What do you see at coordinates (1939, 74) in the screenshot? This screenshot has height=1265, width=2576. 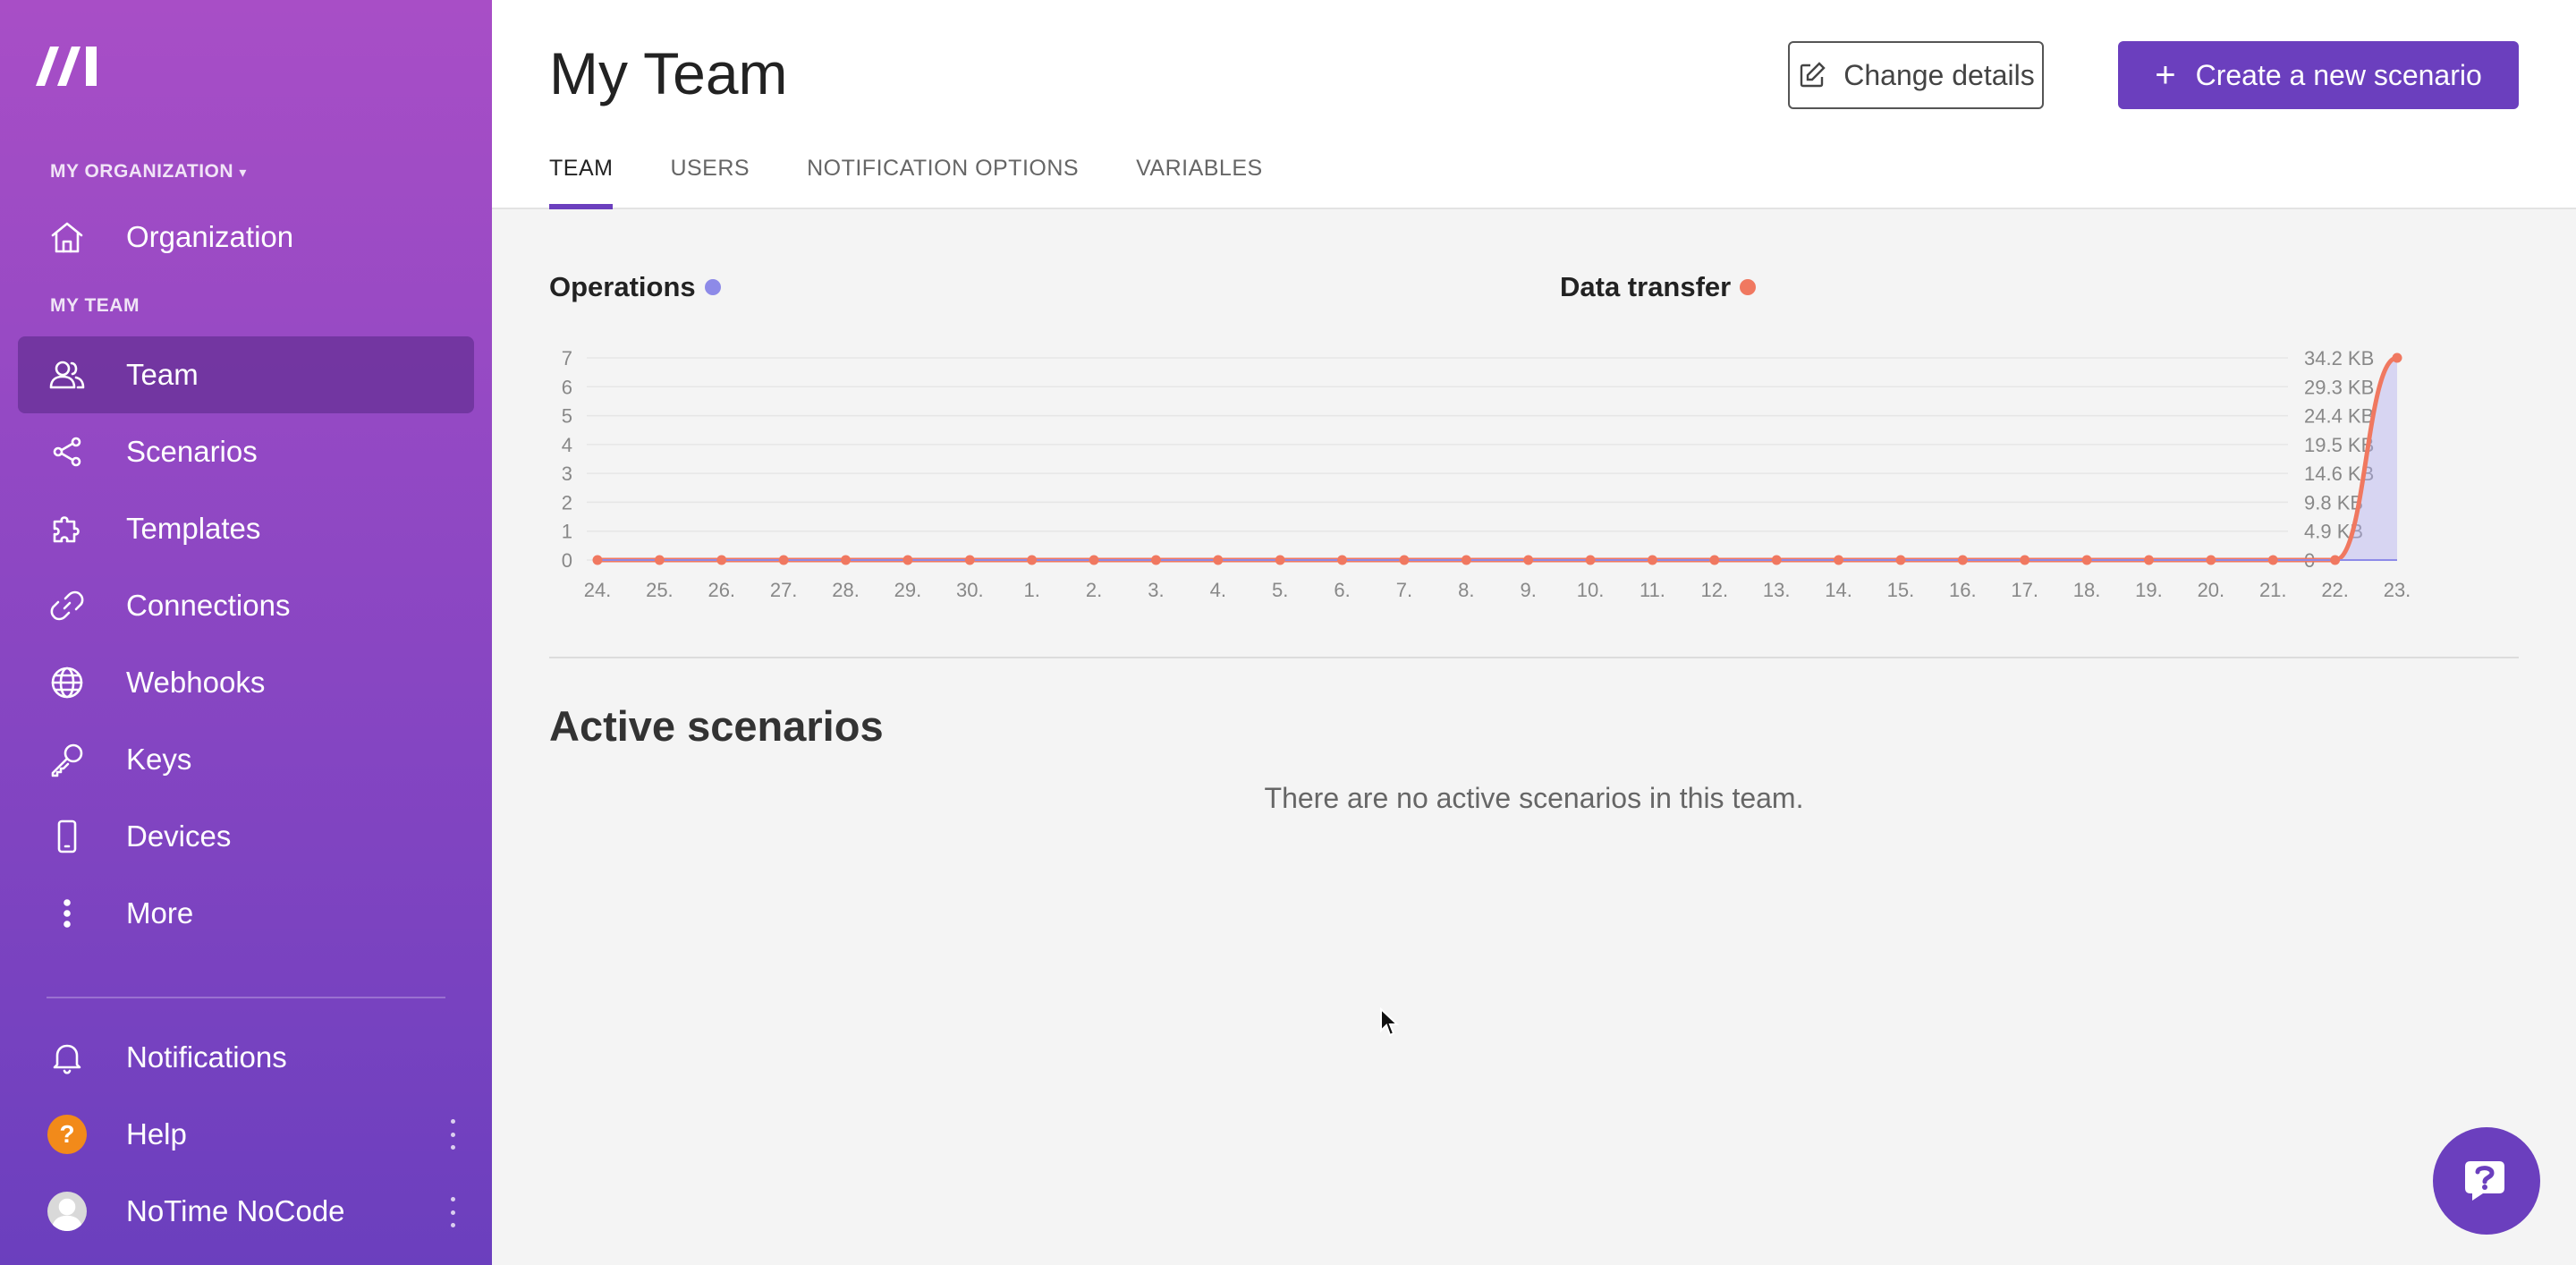 I see `change-details-label: Change details` at bounding box center [1939, 74].